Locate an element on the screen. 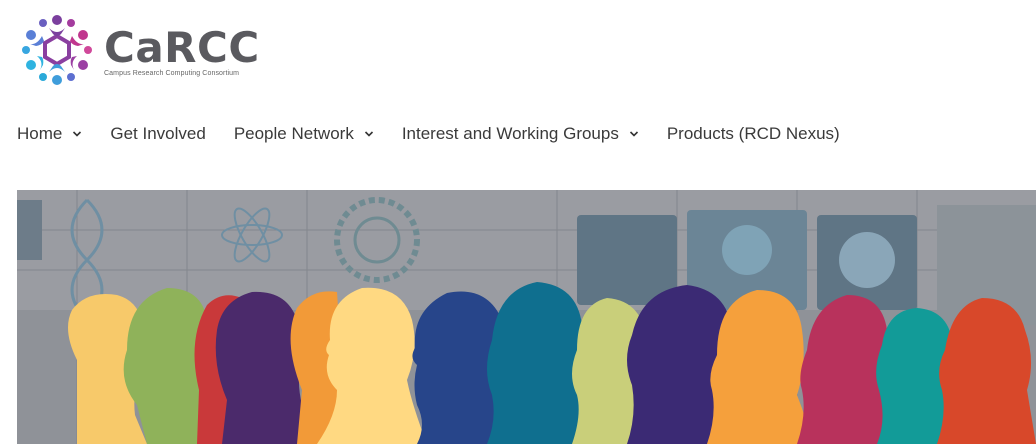 Image resolution: width=1036 pixels, height=444 pixels. nav-item-people-network: People Network is located at coordinates (304, 134).